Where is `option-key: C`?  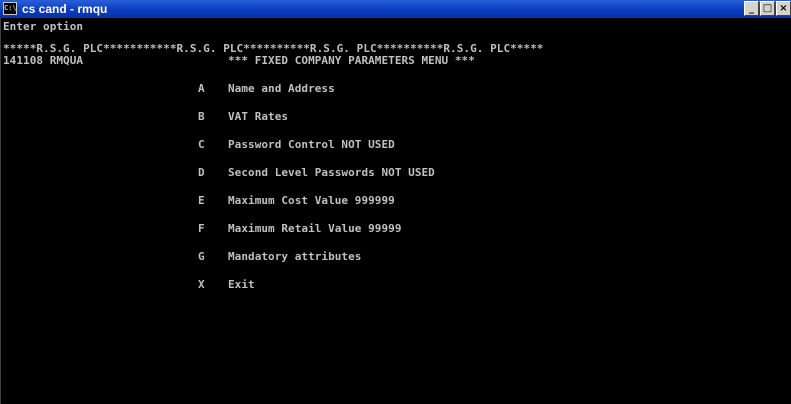 option-key: C is located at coordinates (201, 144).